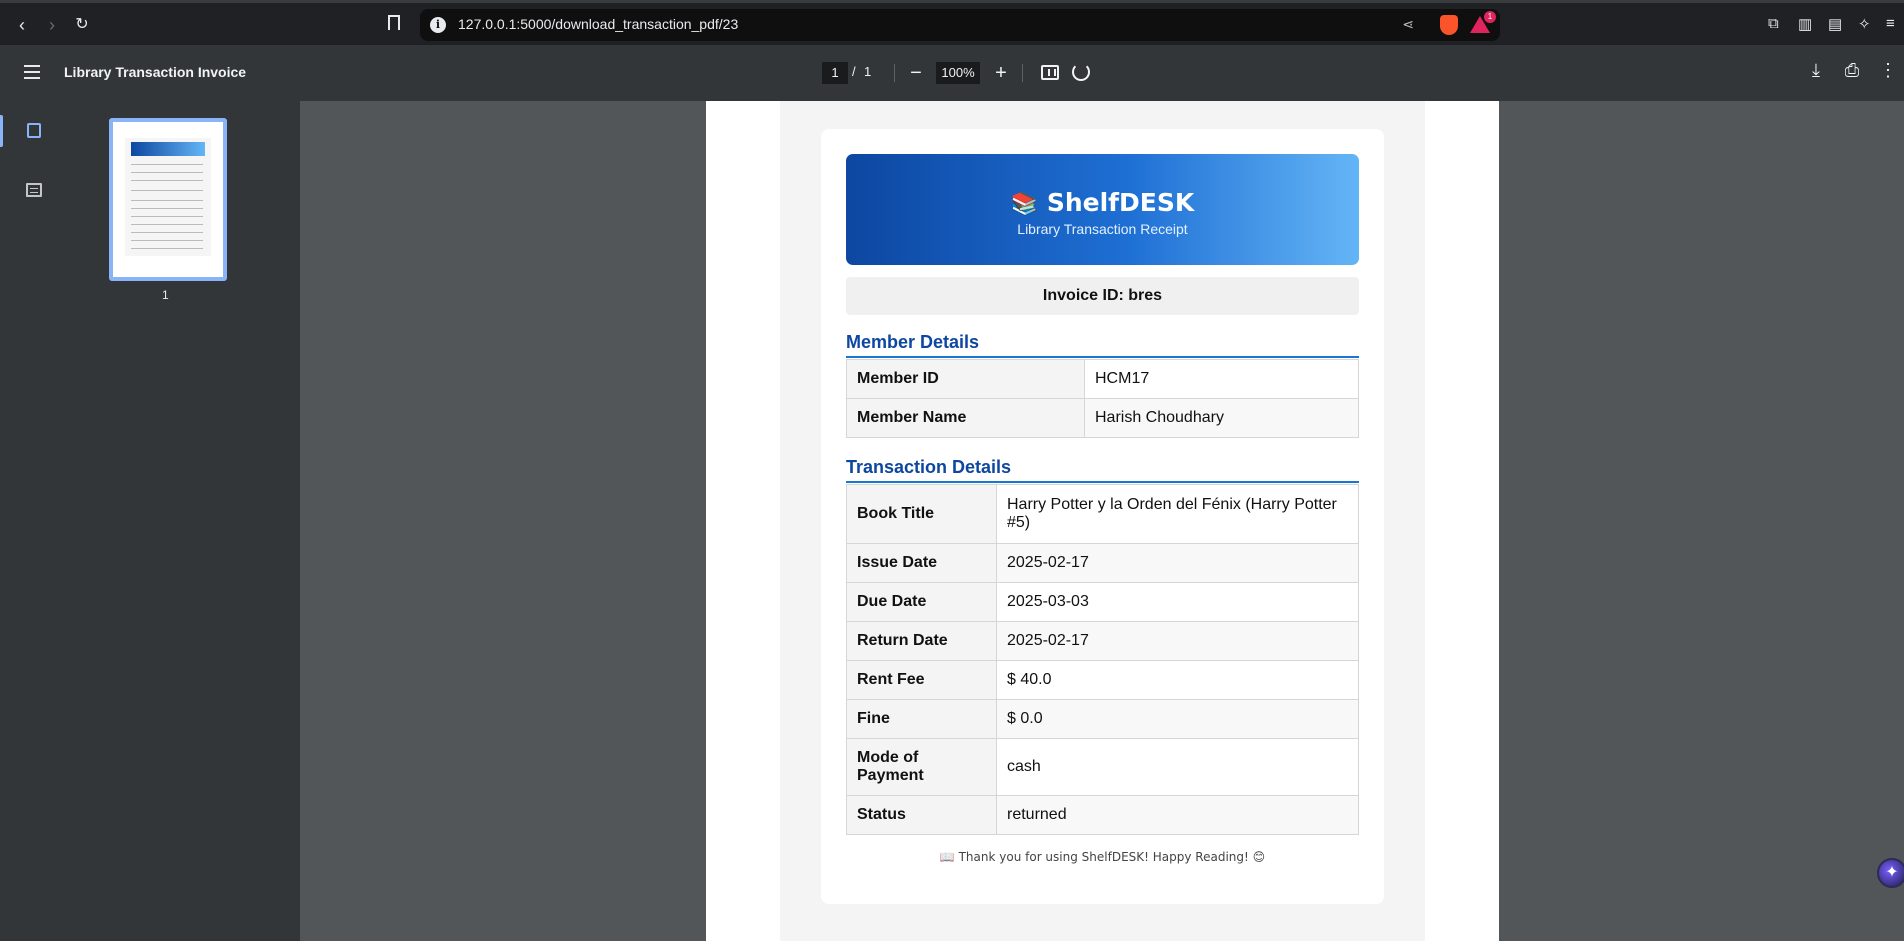 Image resolution: width=1904 pixels, height=941 pixels. What do you see at coordinates (921, 641) in the screenshot?
I see `table-key: Return Date` at bounding box center [921, 641].